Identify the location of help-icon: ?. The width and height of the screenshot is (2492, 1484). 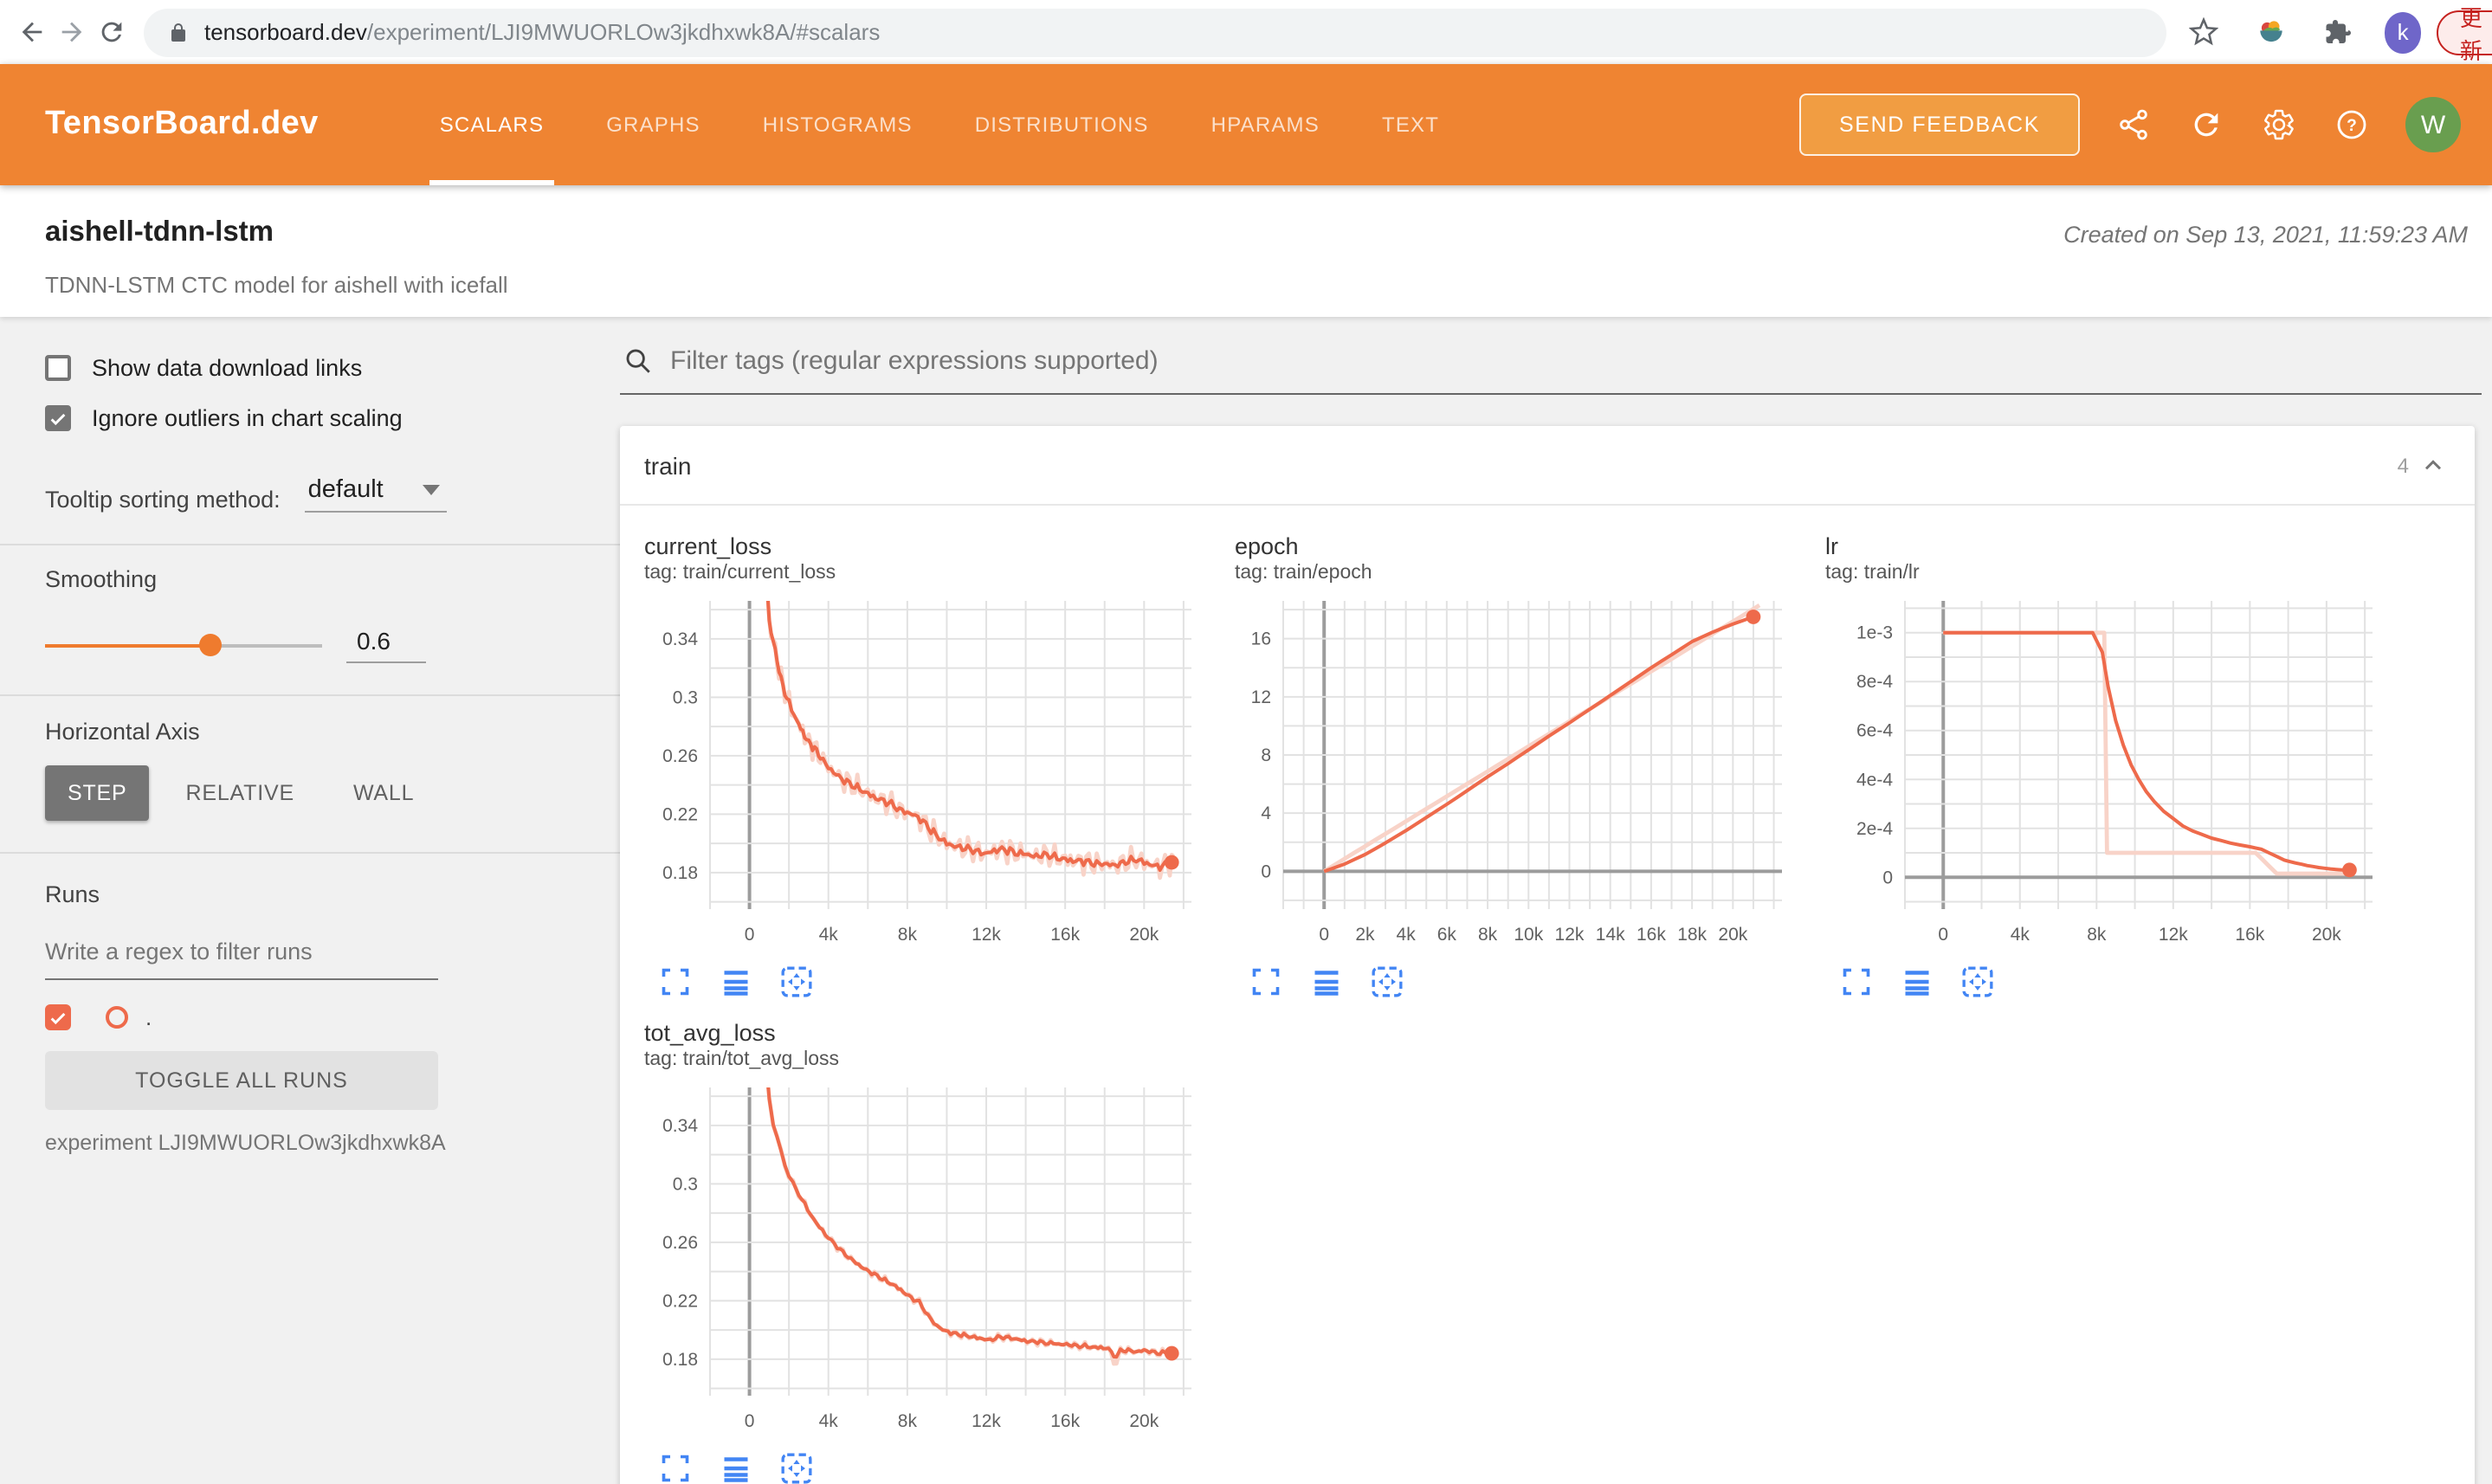
(2352, 125).